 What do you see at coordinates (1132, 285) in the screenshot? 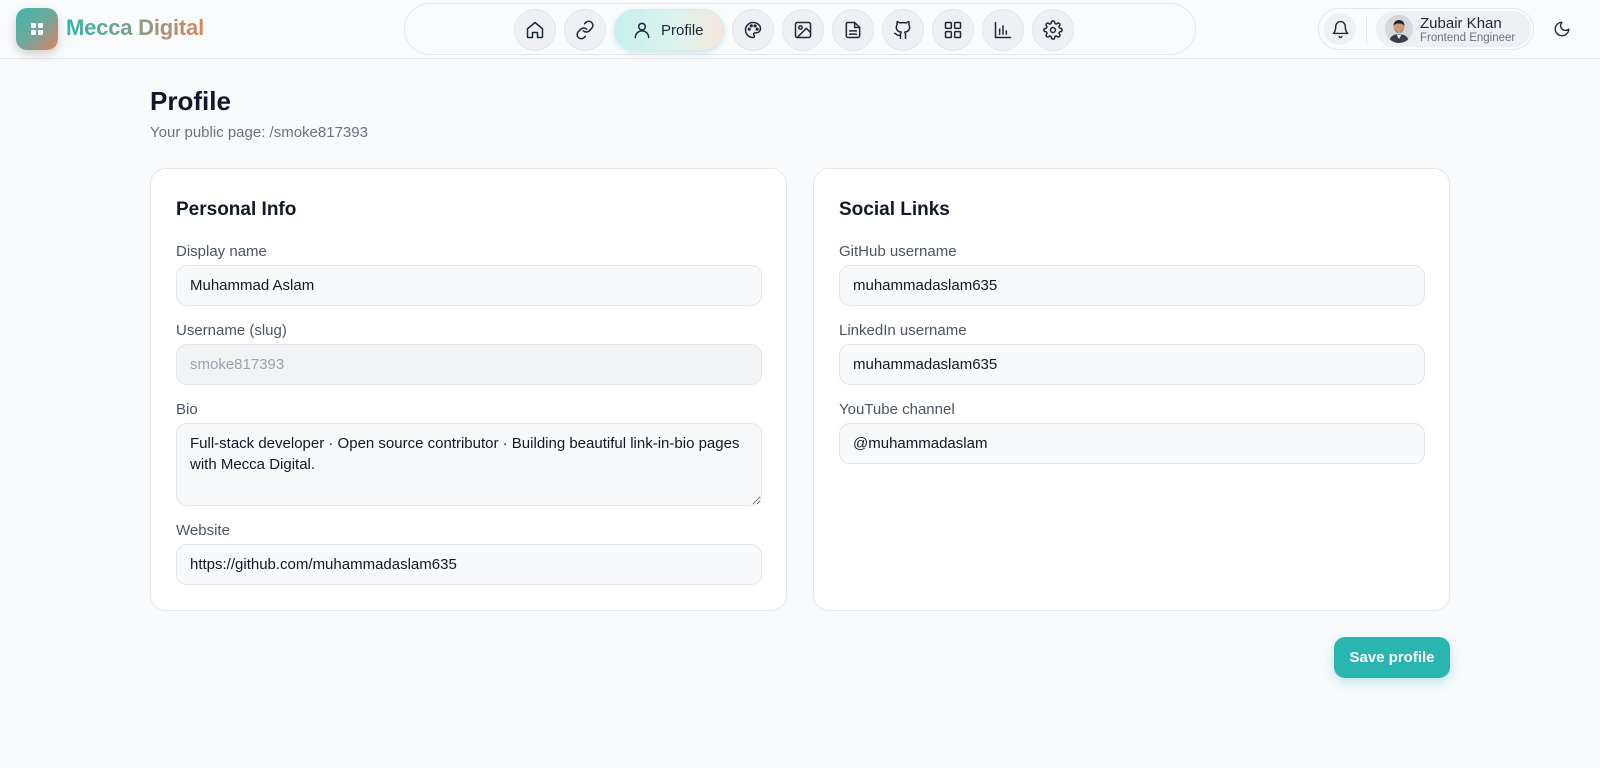
I see `github-username-input` at bounding box center [1132, 285].